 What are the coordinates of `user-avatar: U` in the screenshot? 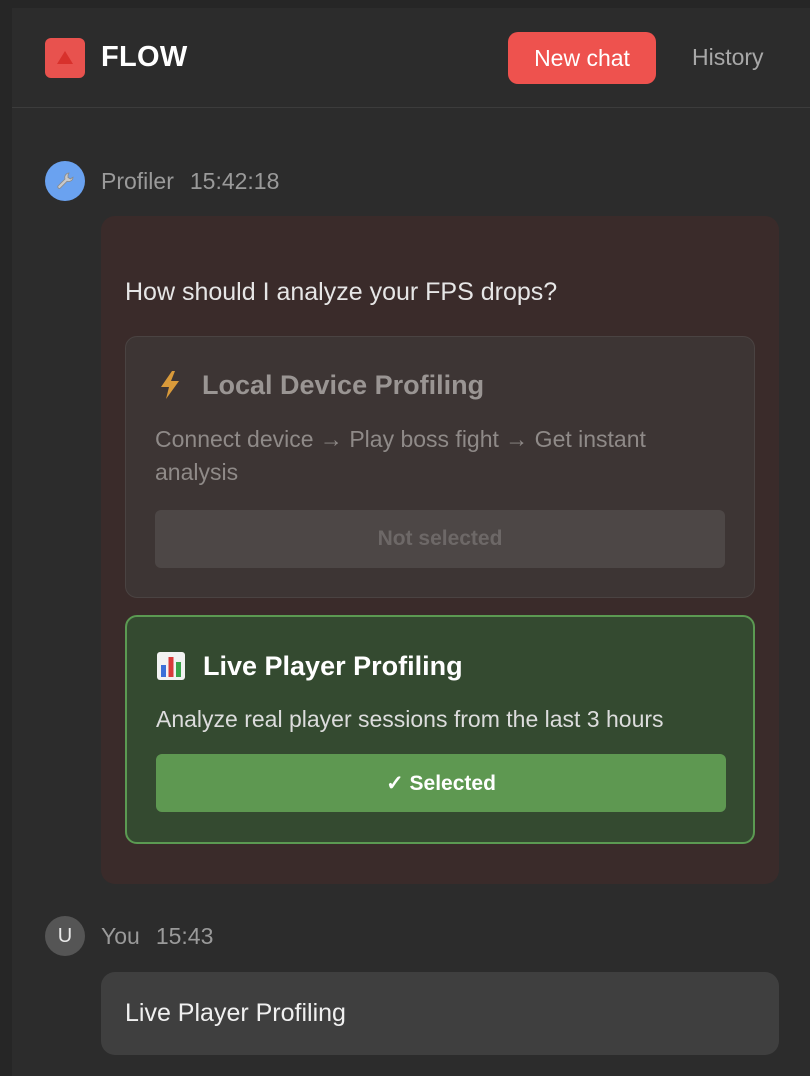 It's located at (65, 936).